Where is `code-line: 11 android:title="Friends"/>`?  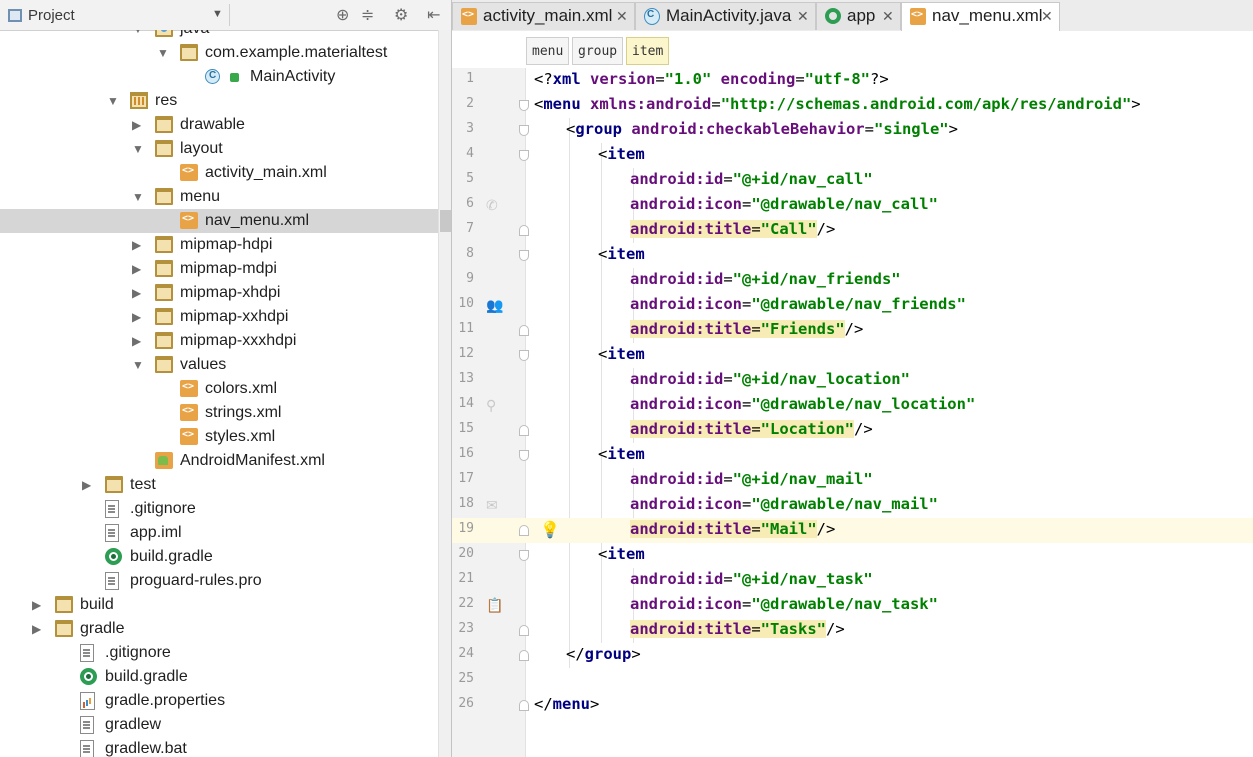
code-line: 11 android:title="Friends"/> is located at coordinates (852, 330).